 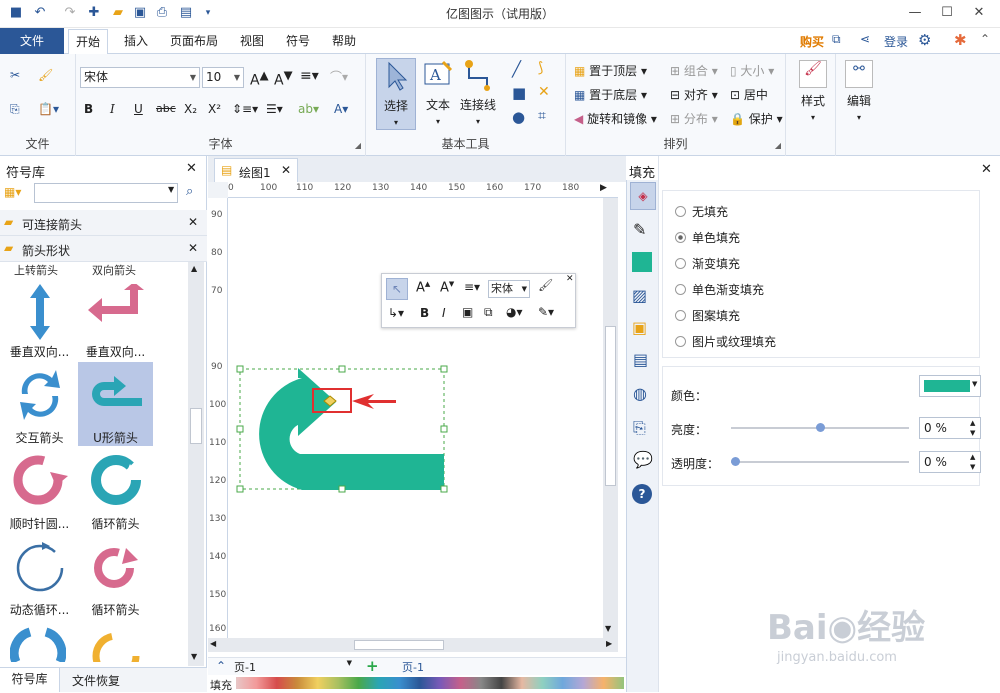 I want to click on font-color-icon: A▾, so click(x=341, y=109).